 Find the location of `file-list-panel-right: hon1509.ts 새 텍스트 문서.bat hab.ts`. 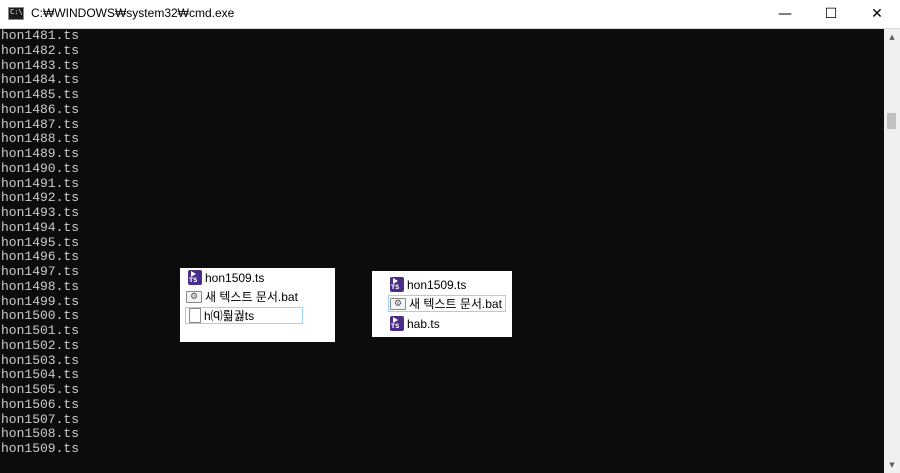

file-list-panel-right: hon1509.ts 새 텍스트 문서.bat hab.ts is located at coordinates (442, 304).